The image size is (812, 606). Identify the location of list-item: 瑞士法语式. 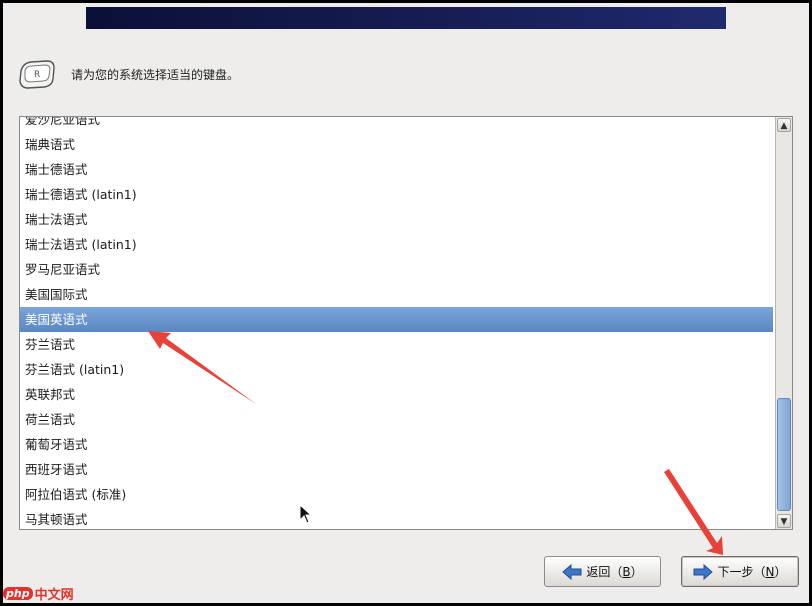
(396, 219).